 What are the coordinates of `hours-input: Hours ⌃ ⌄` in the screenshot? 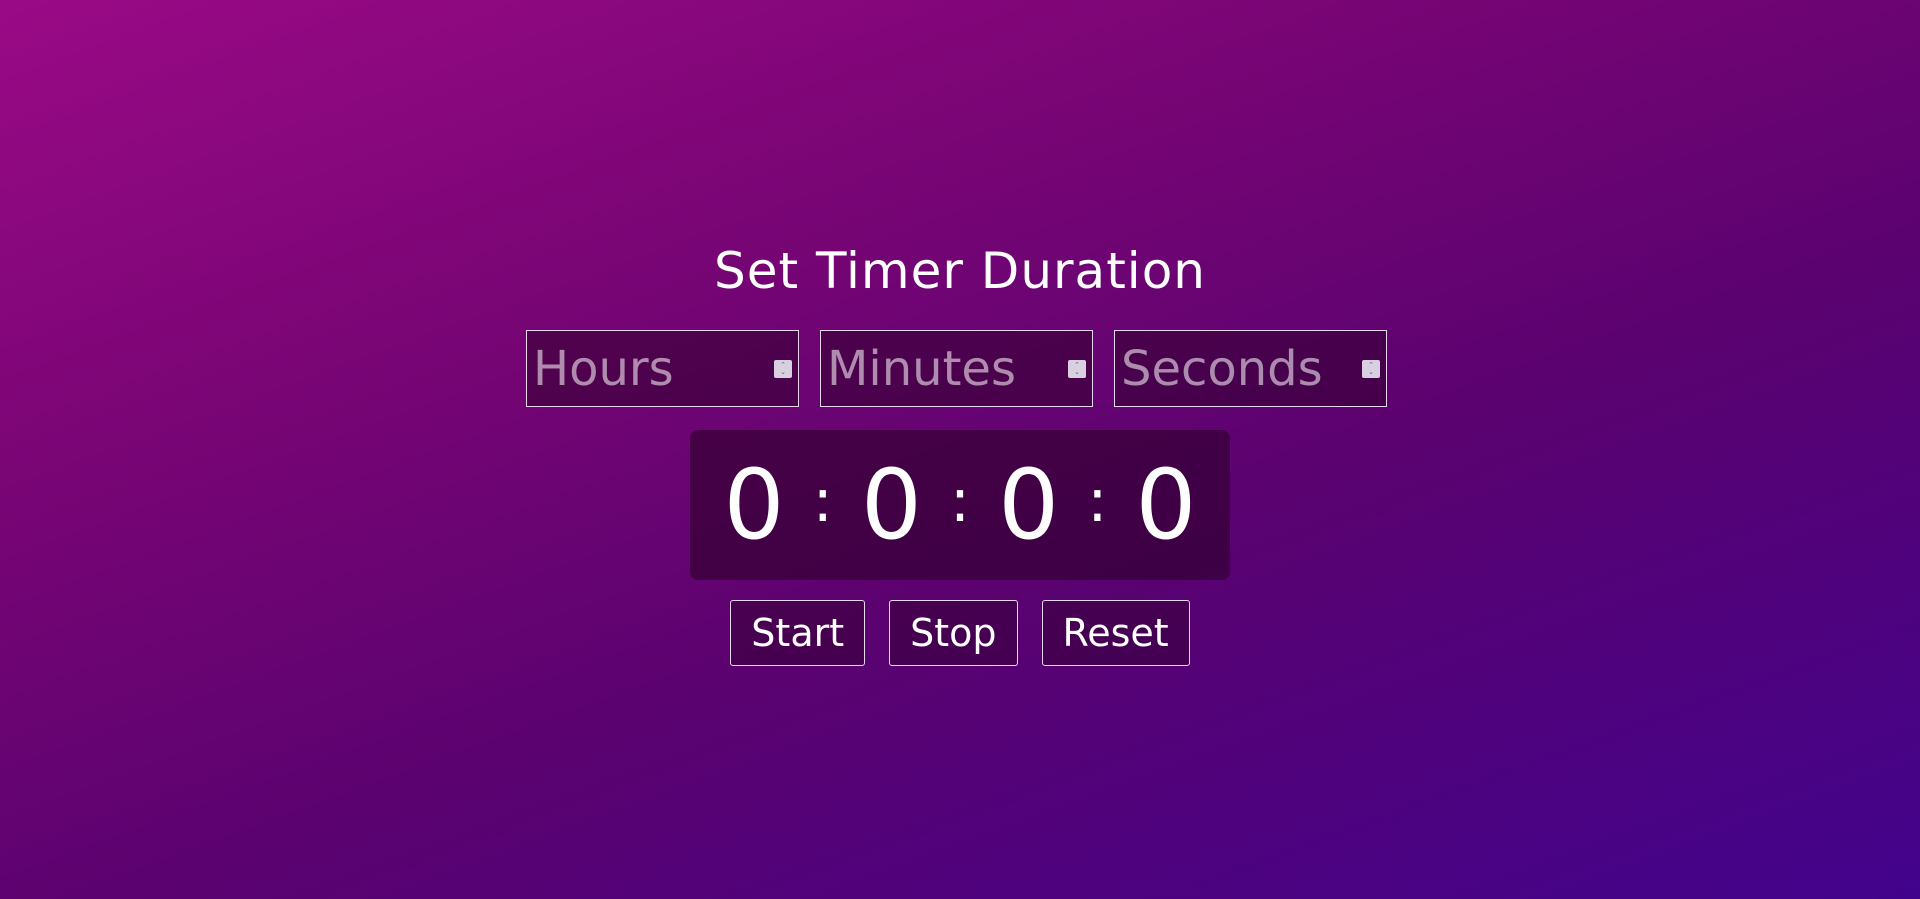 It's located at (662, 368).